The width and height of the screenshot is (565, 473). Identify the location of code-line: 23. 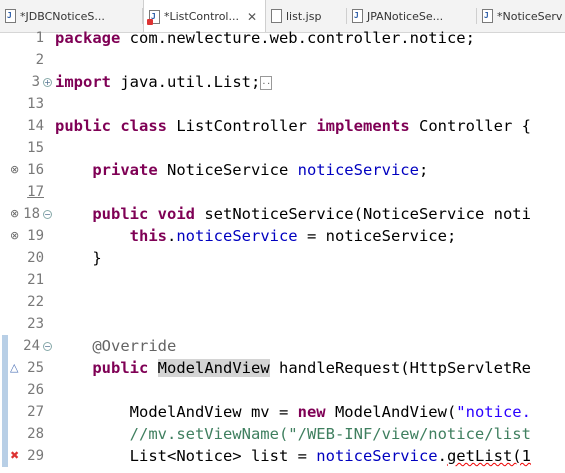
(282, 324).